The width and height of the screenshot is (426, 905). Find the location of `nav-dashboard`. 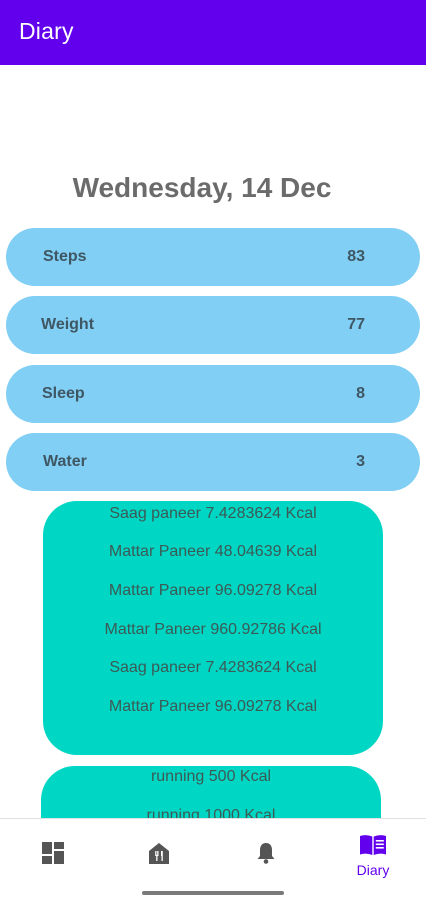

nav-dashboard is located at coordinates (53, 852).